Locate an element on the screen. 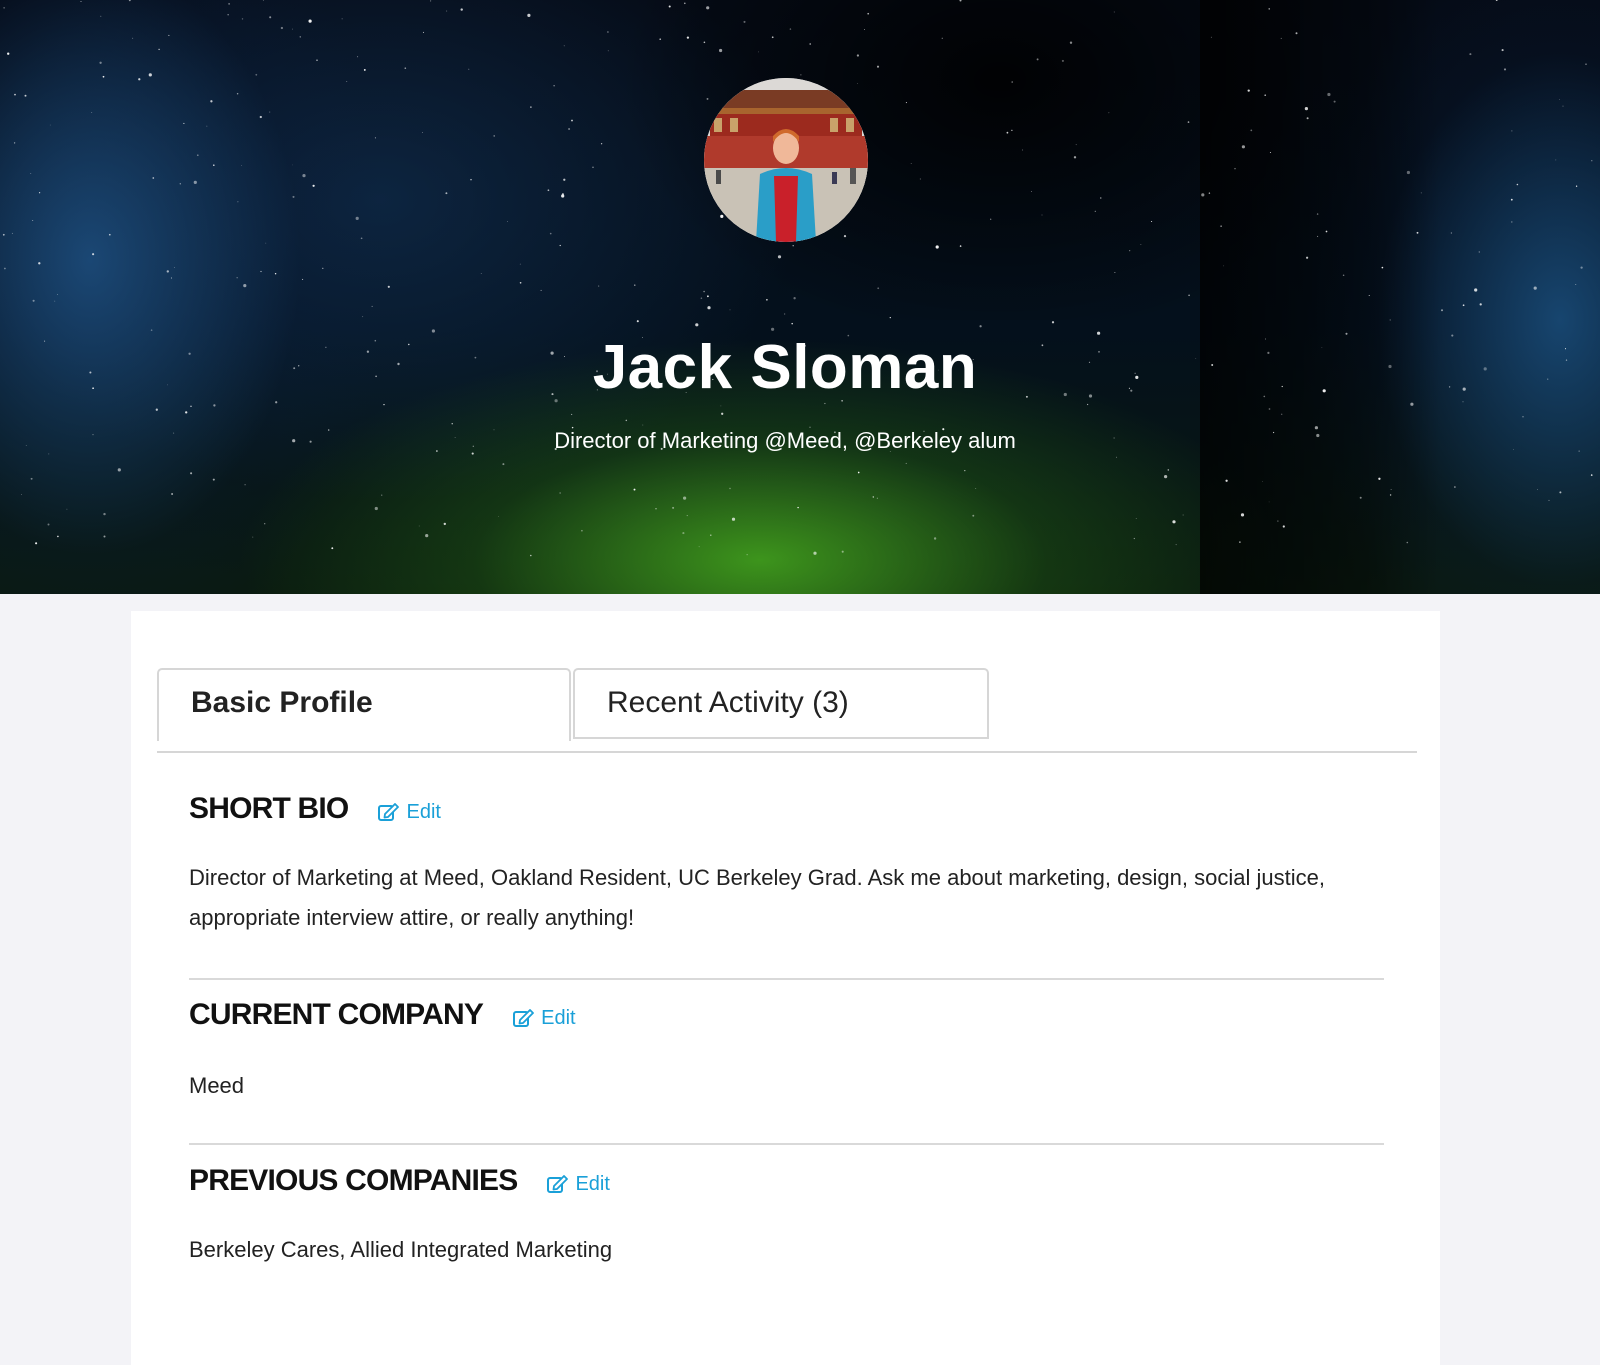  avatar-photo is located at coordinates (786, 160).